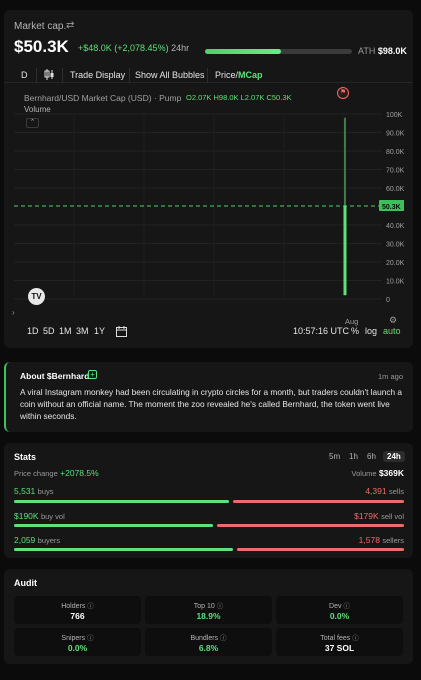 The height and width of the screenshot is (680, 421). What do you see at coordinates (113, 525) in the screenshot?
I see `buy-volume-fill` at bounding box center [113, 525].